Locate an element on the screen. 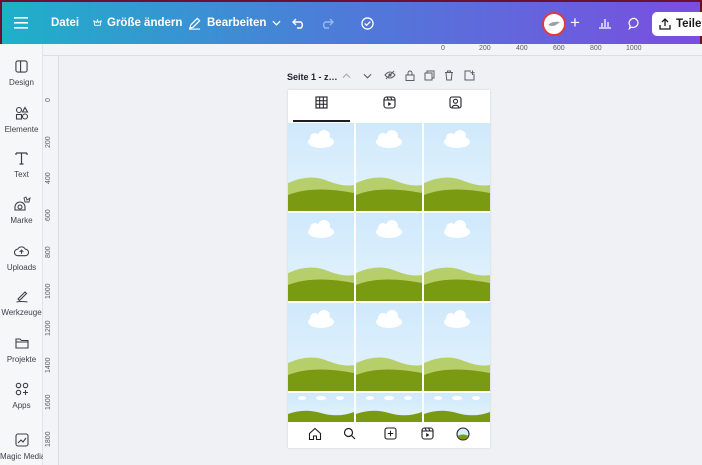 Image resolution: width=702 pixels, height=465 pixels. comment-icon is located at coordinates (633, 23).